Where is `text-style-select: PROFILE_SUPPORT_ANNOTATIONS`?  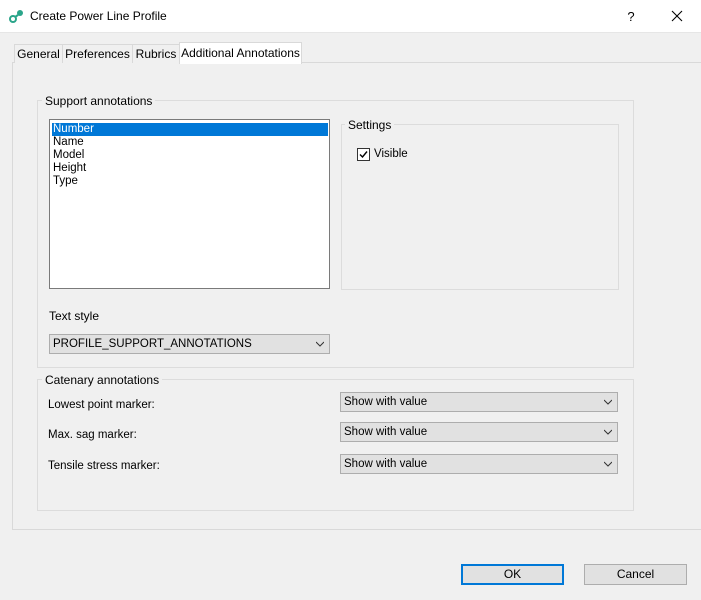 text-style-select: PROFILE_SUPPORT_ANNOTATIONS is located at coordinates (189, 344).